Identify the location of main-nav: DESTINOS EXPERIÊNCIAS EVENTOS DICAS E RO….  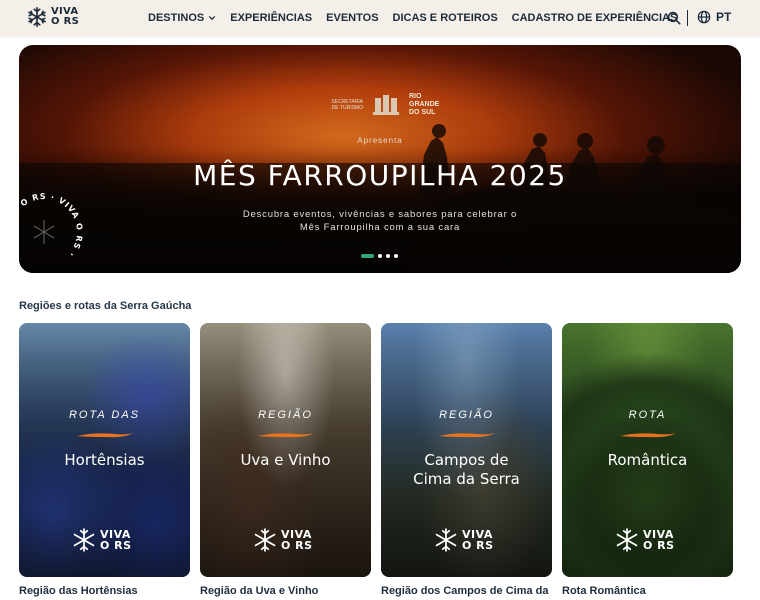
(419, 18).